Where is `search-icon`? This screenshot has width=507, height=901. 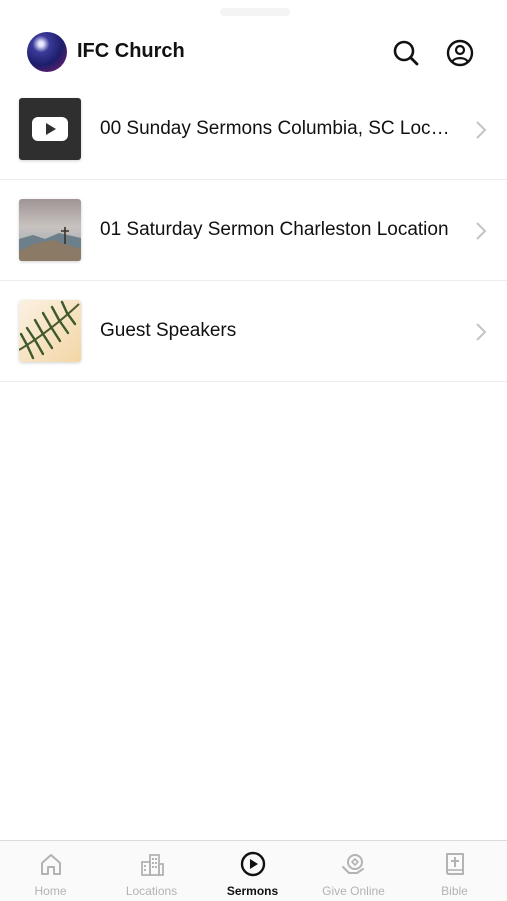 search-icon is located at coordinates (406, 53).